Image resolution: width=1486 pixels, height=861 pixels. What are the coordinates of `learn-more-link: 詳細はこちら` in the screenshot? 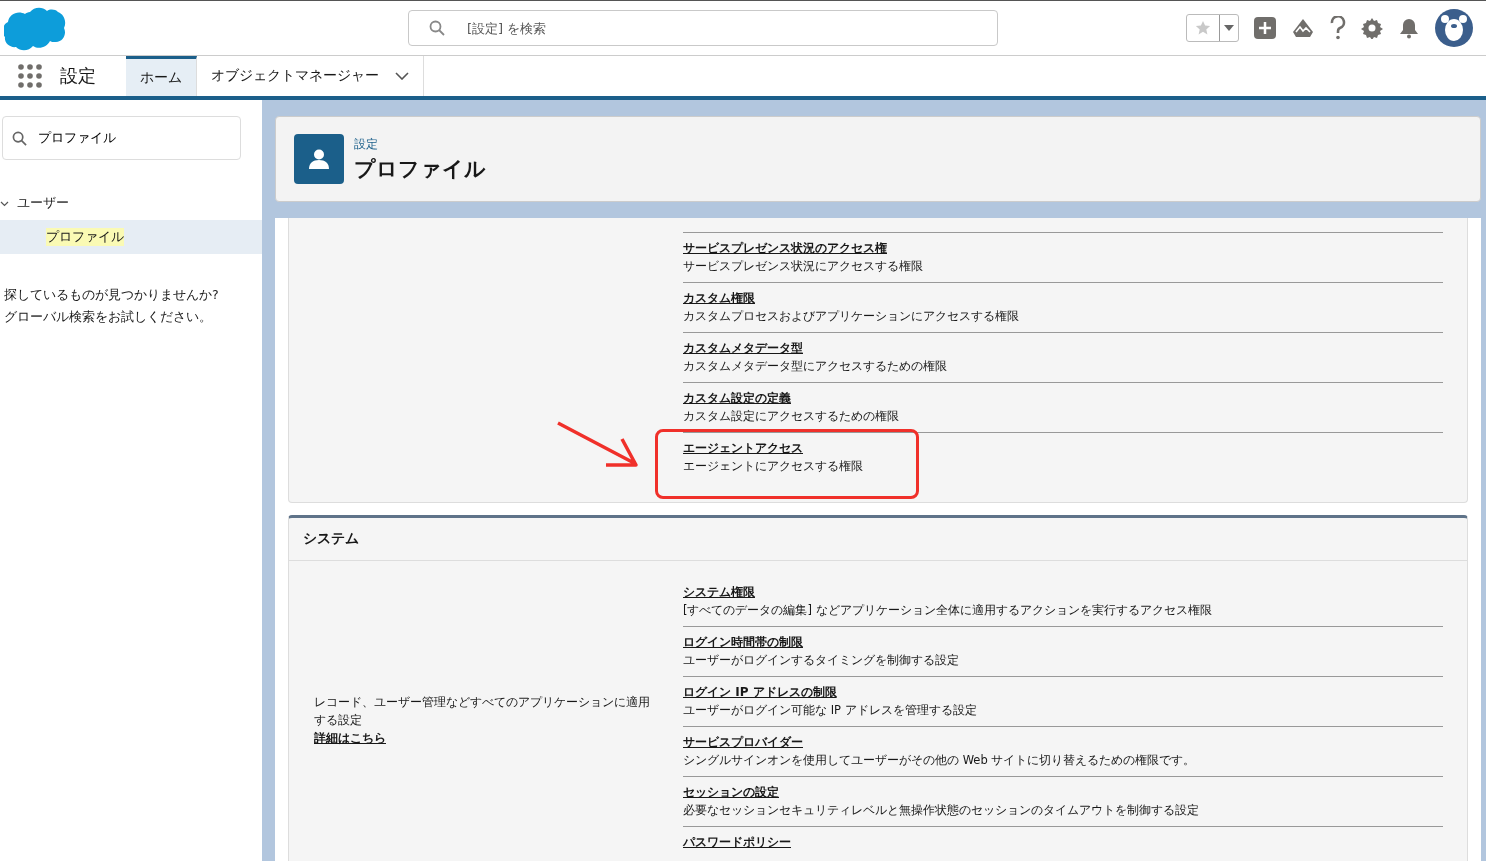 It's located at (486, 737).